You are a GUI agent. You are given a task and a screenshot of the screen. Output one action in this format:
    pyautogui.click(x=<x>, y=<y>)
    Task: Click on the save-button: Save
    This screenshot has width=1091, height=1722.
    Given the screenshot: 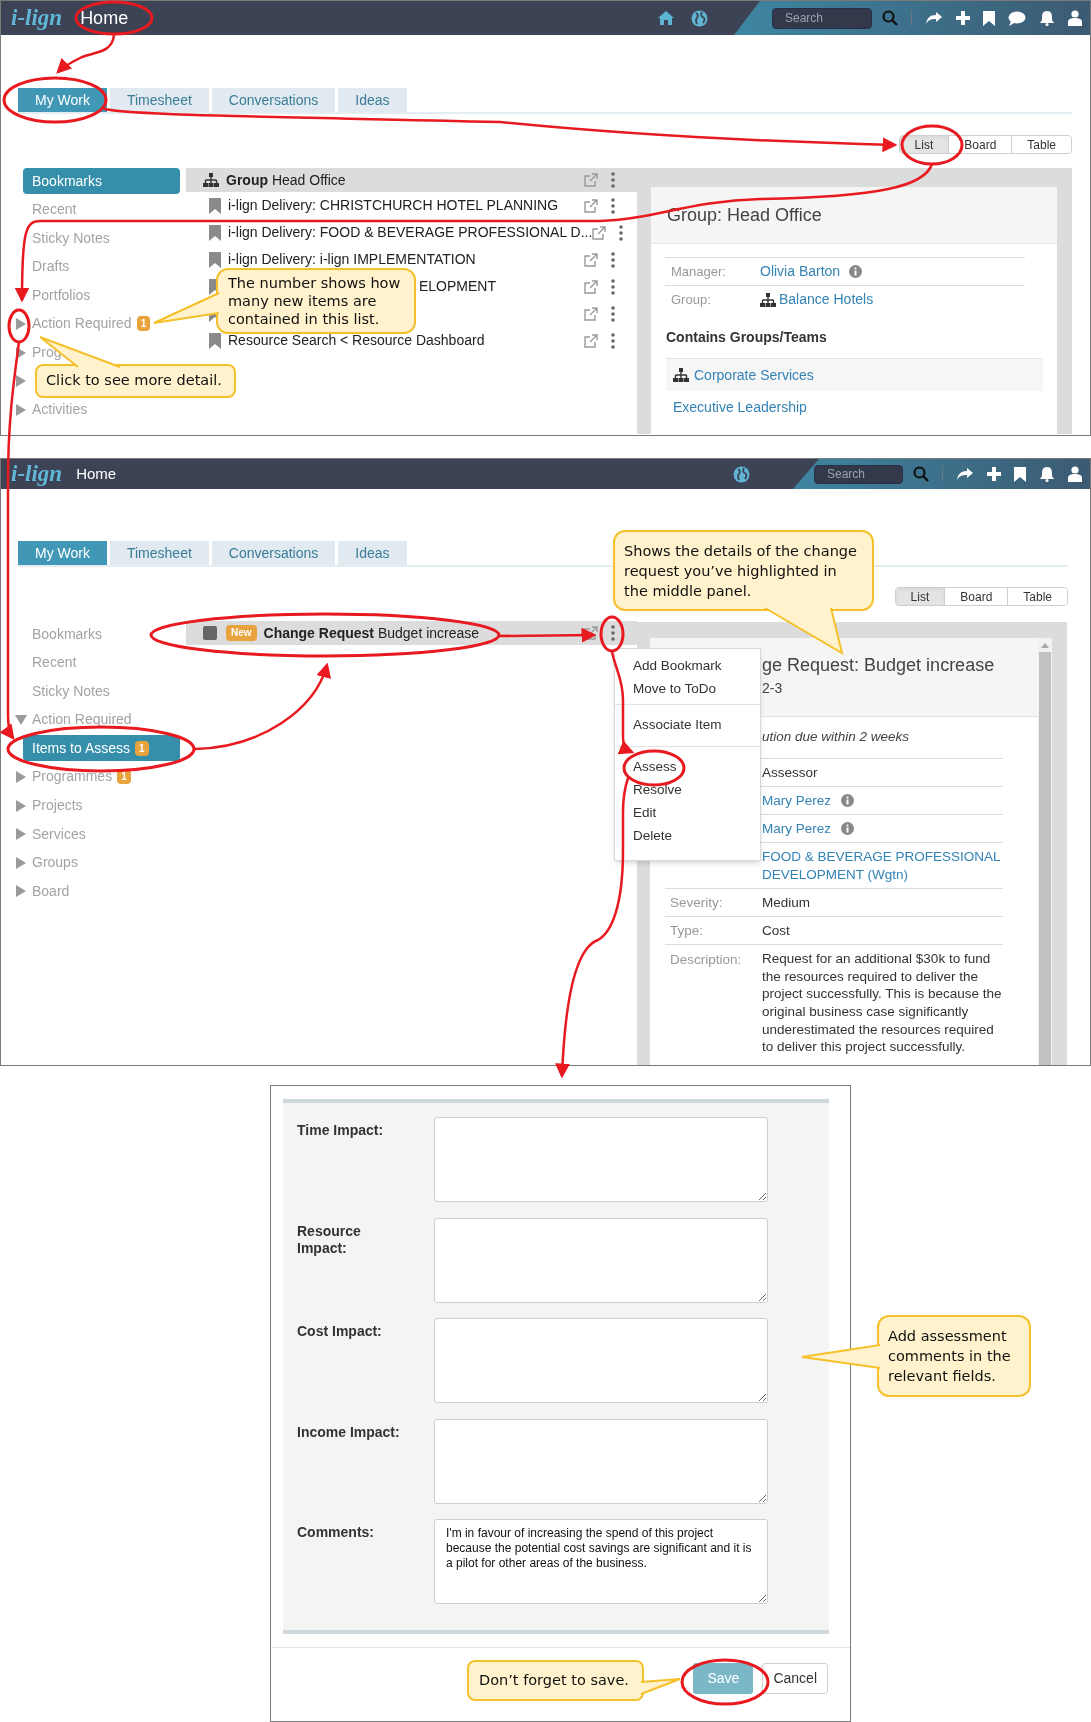 What is the action you would take?
    pyautogui.click(x=723, y=1678)
    